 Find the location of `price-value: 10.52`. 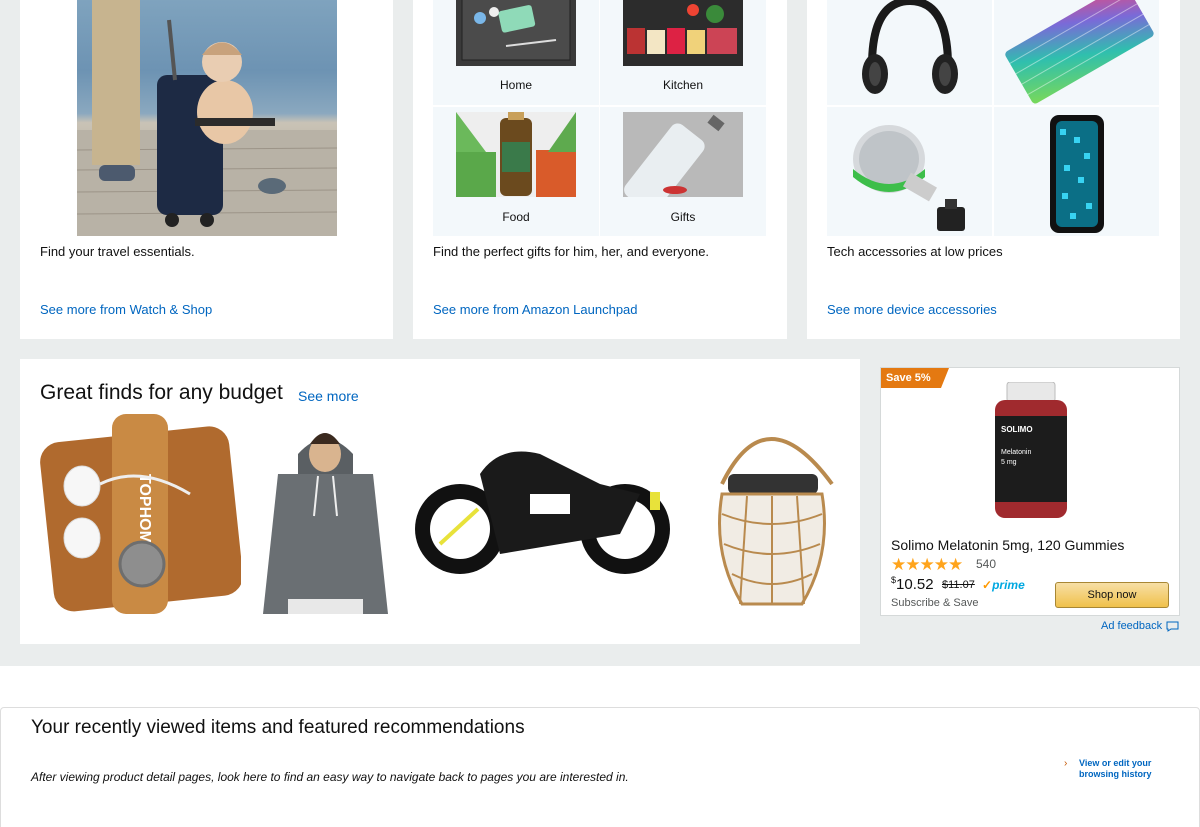

price-value: 10.52 is located at coordinates (915, 584).